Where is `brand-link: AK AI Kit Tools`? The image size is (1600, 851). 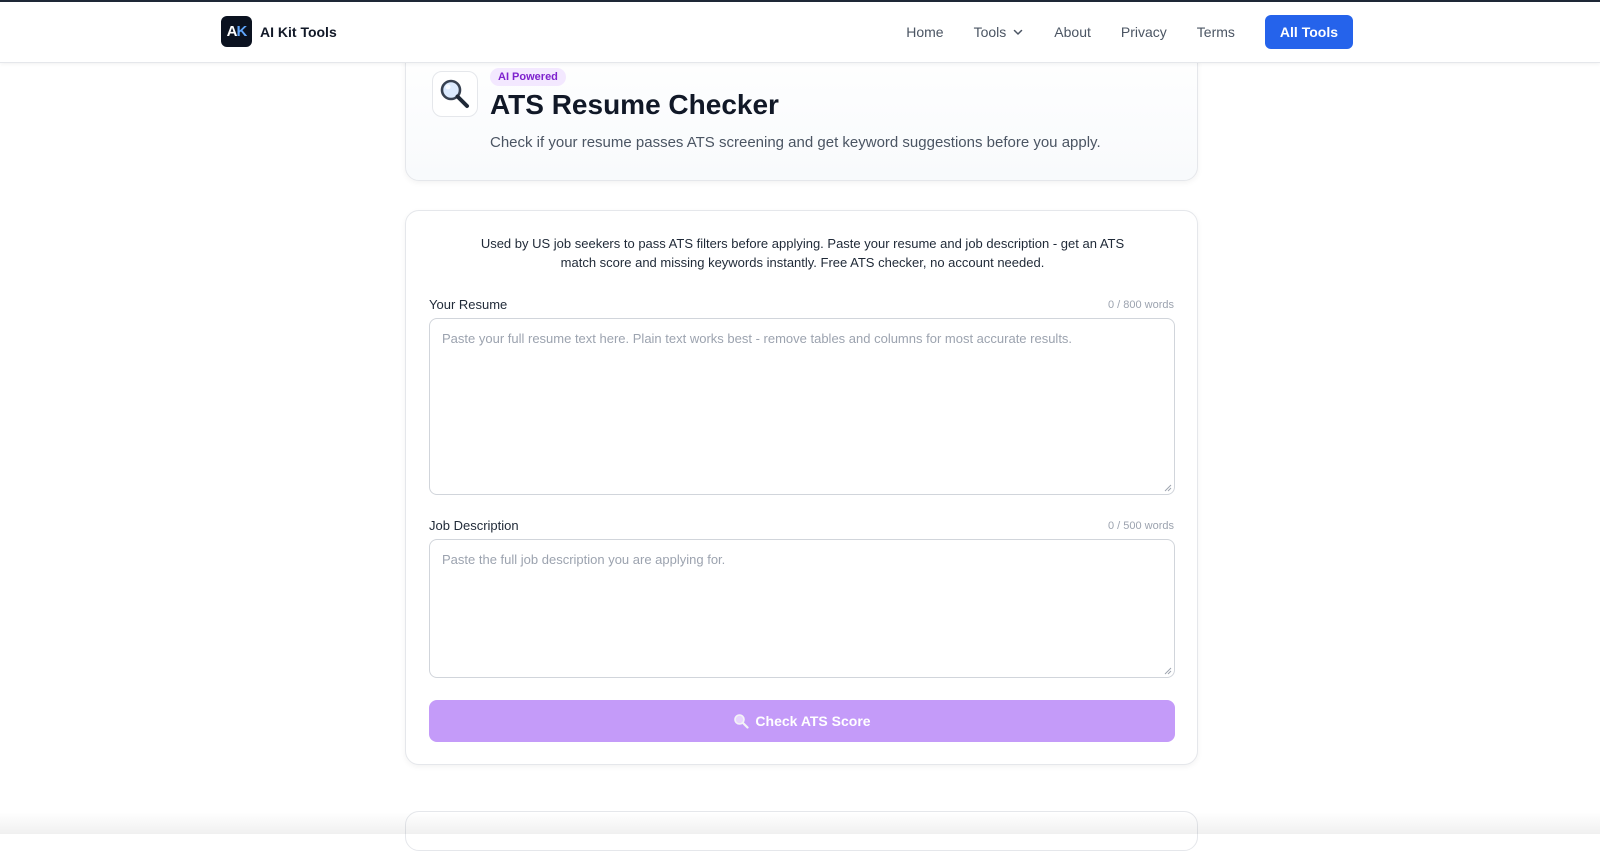
brand-link: AK AI Kit Tools is located at coordinates (279, 31).